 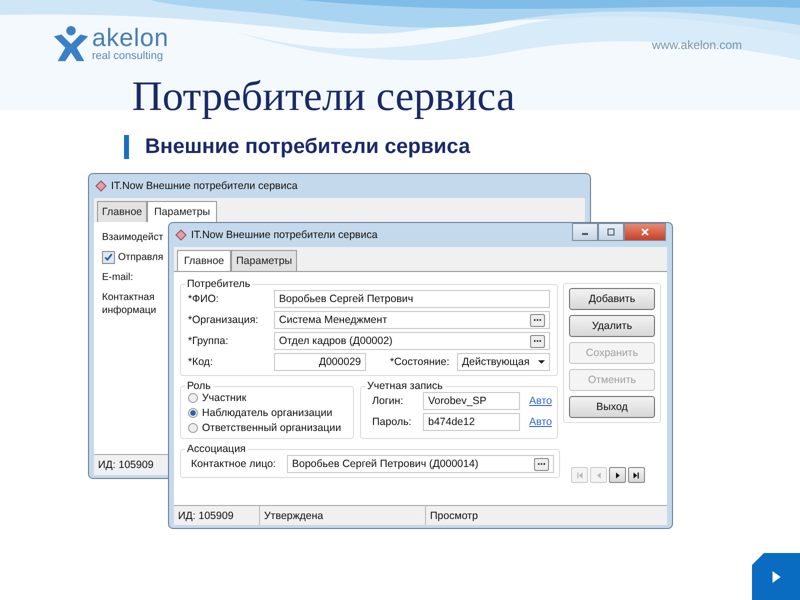 I want to click on status-text: Просмотр, so click(x=454, y=516).